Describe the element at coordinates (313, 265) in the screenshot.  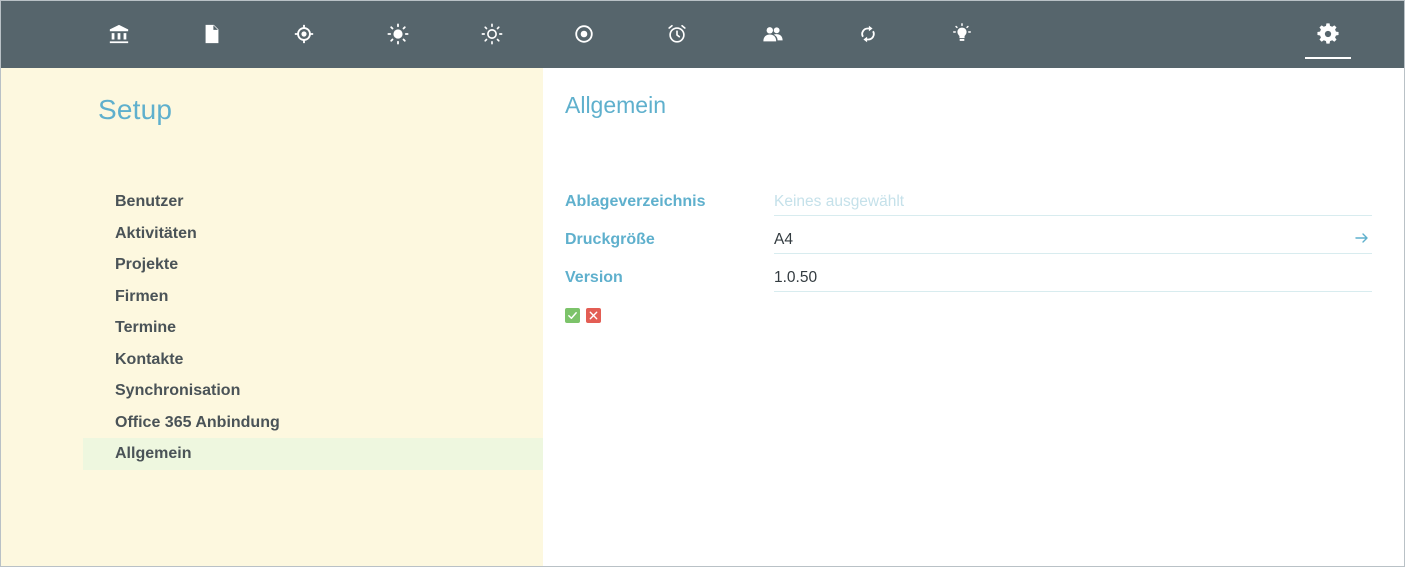
I see `sidebar-item-projekte: Projekte` at that location.